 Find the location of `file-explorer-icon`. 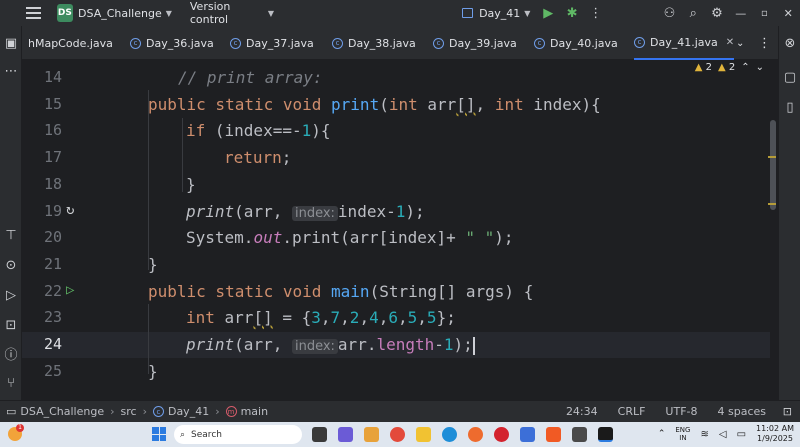

file-explorer-icon is located at coordinates (423, 434).